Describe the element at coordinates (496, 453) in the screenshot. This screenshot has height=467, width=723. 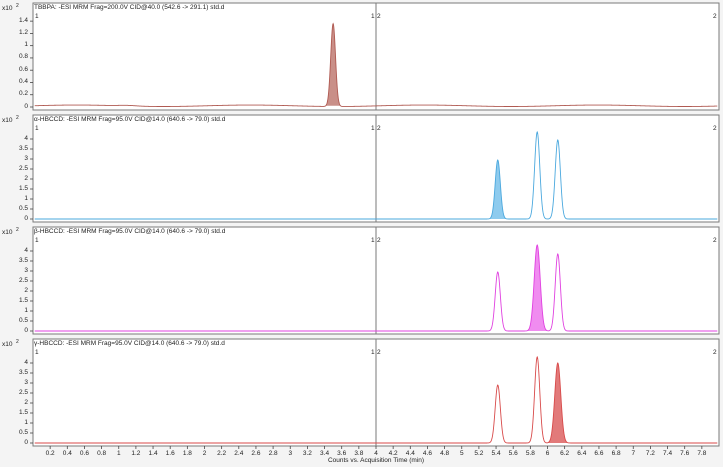
I see `x-tick-label: 5.4` at that location.